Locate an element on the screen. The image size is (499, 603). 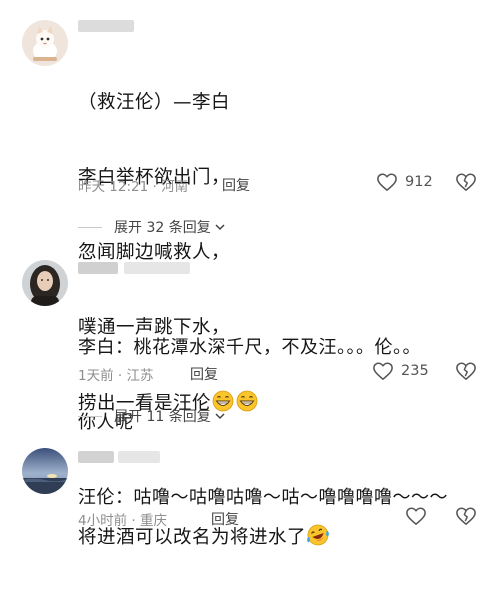
comment-line-text: 将进酒可以改名为将进水了 is located at coordinates (192, 537).